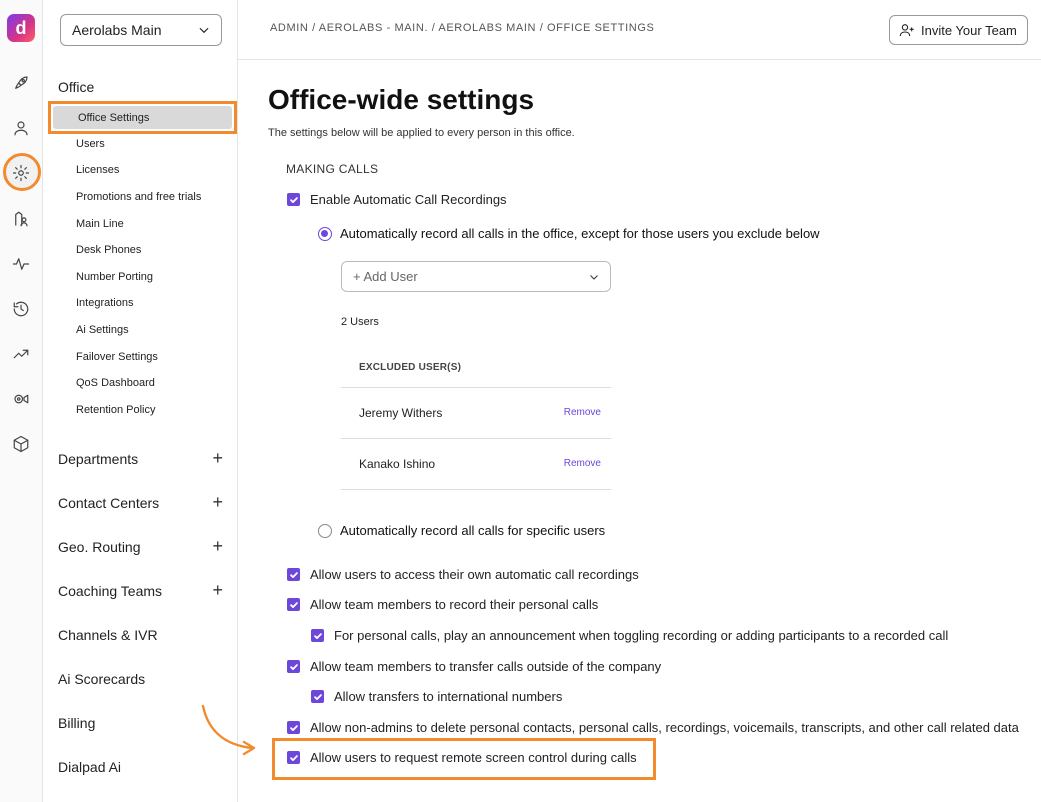 This screenshot has height=802, width=1041. Describe the element at coordinates (476, 367) in the screenshot. I see `table-header: EXCLUDED USER(S)` at that location.